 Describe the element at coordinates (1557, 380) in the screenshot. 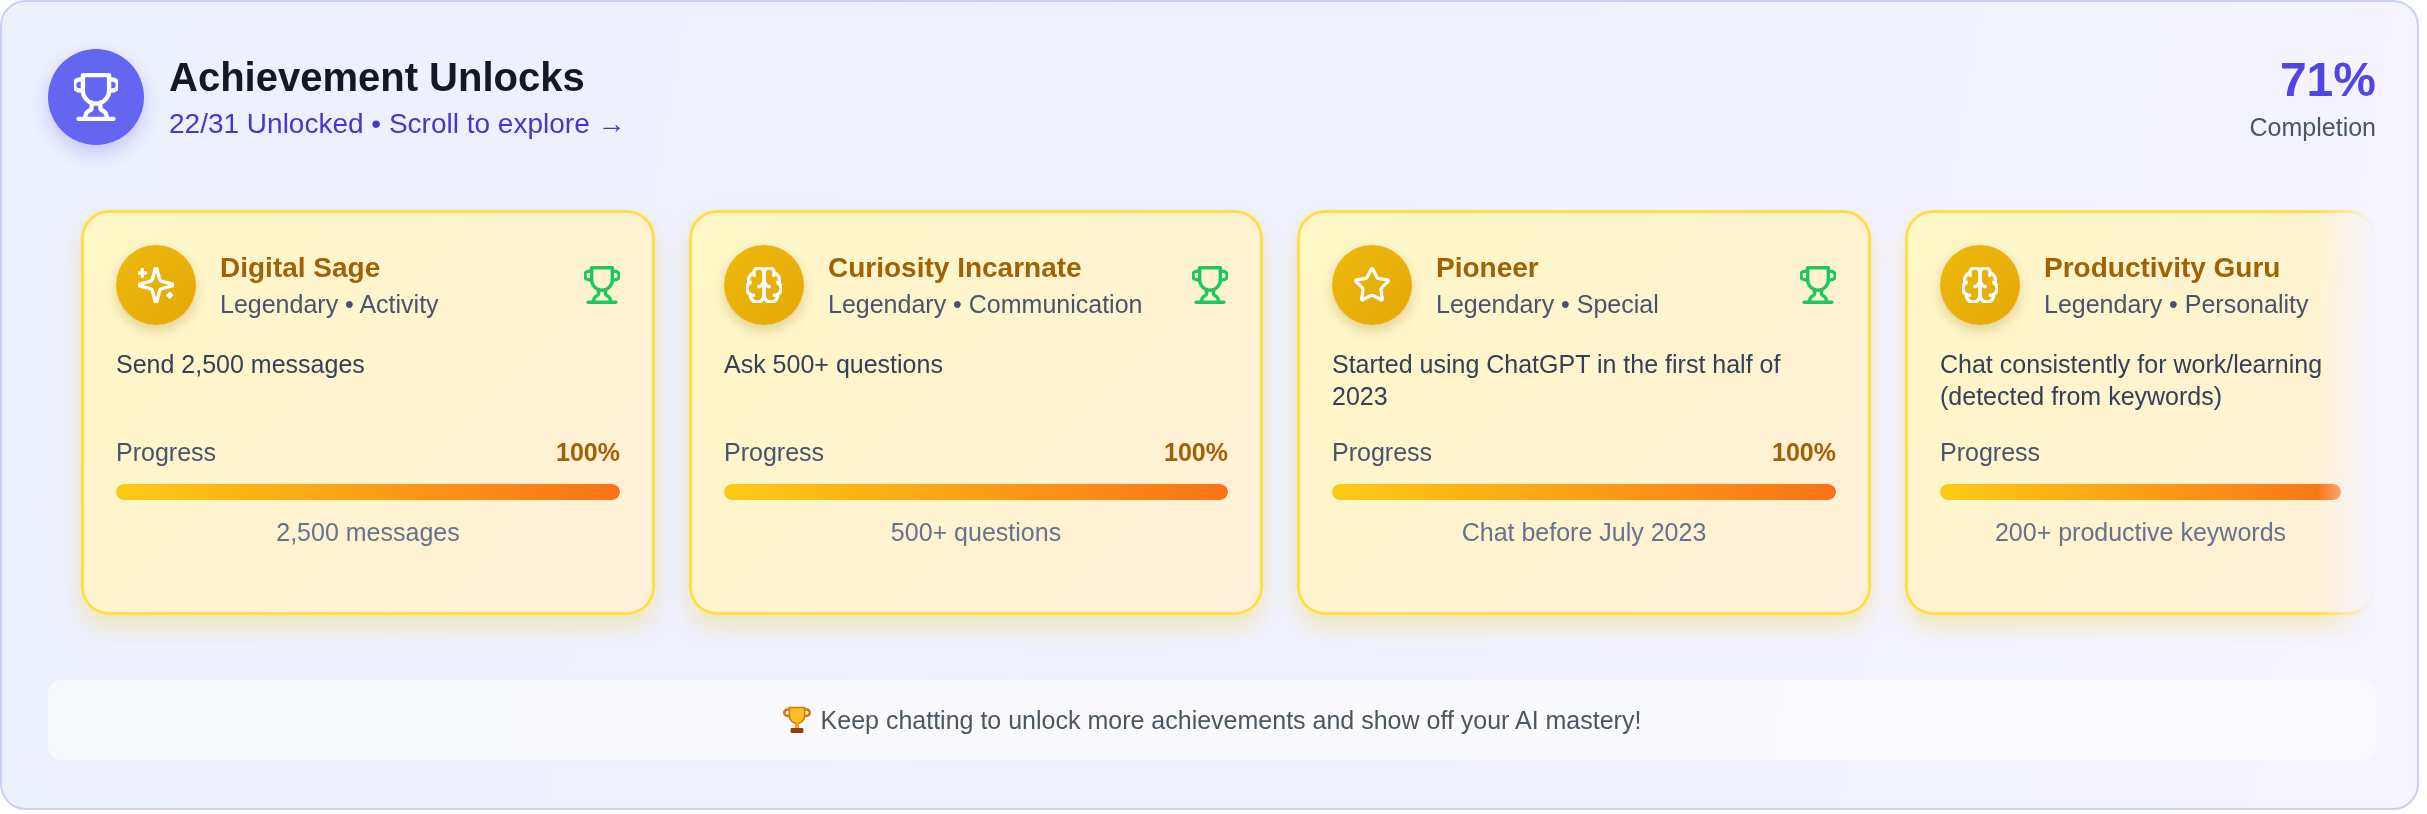

I see `achievement-description: Started using ChatGPT in the first half of 2023` at that location.